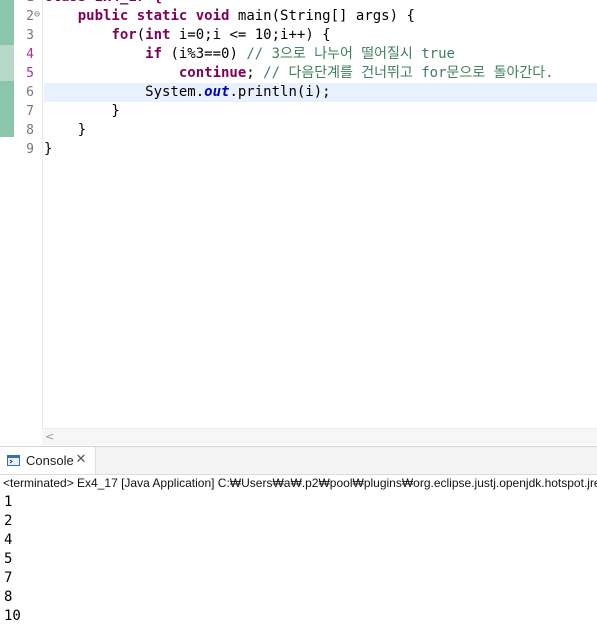 This screenshot has height=638, width=597. I want to click on console-output-line: 1, so click(8, 502).